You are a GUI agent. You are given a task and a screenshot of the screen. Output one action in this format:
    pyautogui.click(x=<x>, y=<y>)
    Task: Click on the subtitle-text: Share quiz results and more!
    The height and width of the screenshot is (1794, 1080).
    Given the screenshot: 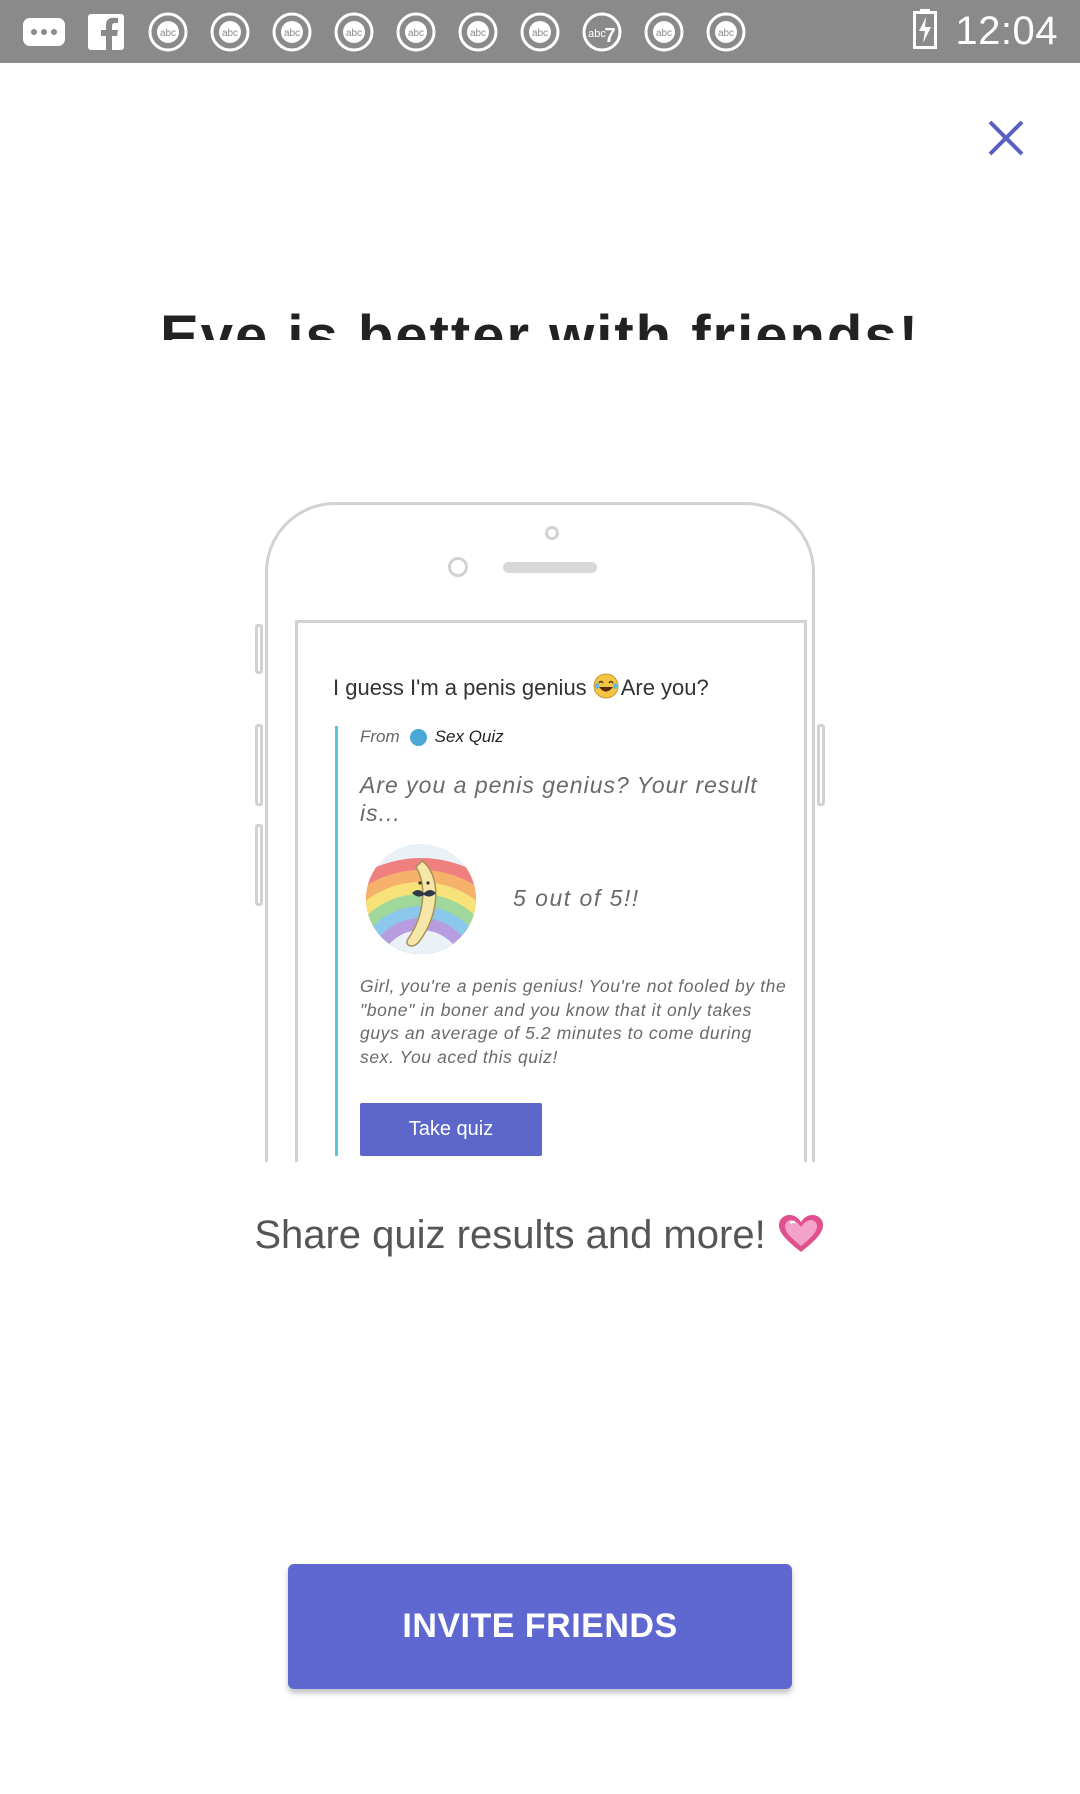 What is the action you would take?
    pyautogui.click(x=510, y=1235)
    